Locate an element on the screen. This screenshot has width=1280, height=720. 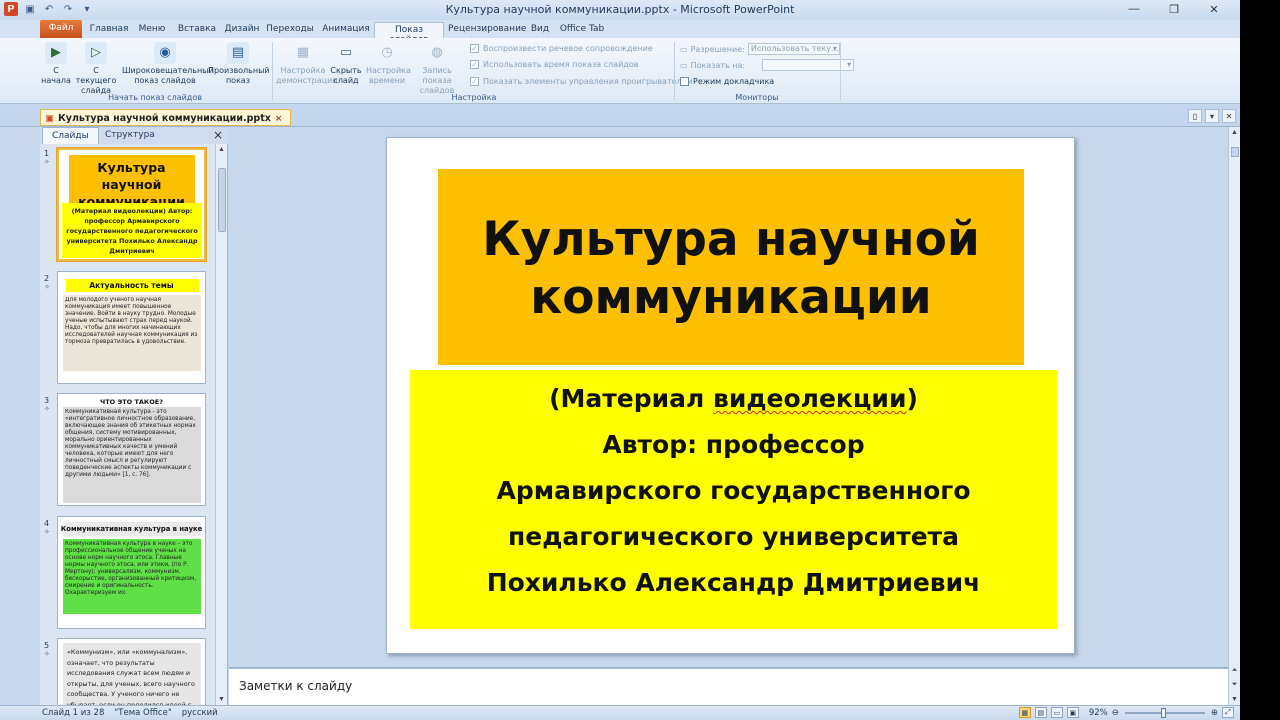
new-document-icon: ▯ is located at coordinates (1195, 116).